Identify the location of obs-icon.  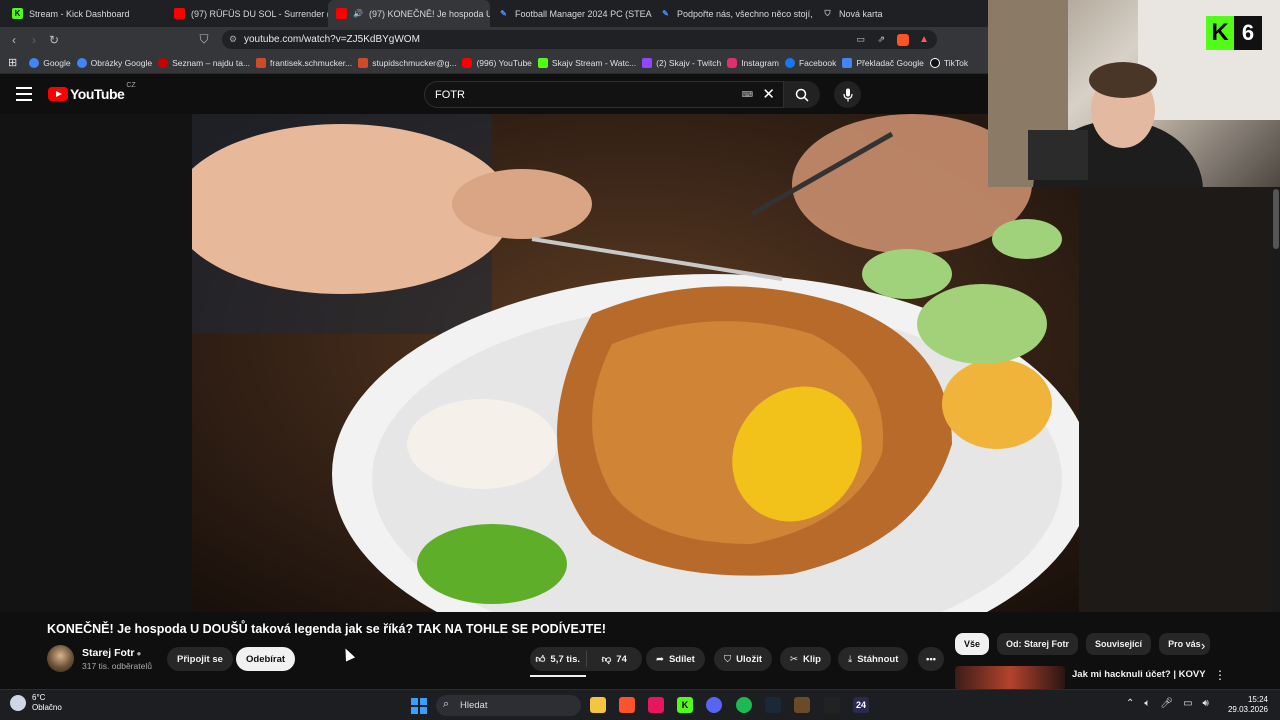
(832, 705).